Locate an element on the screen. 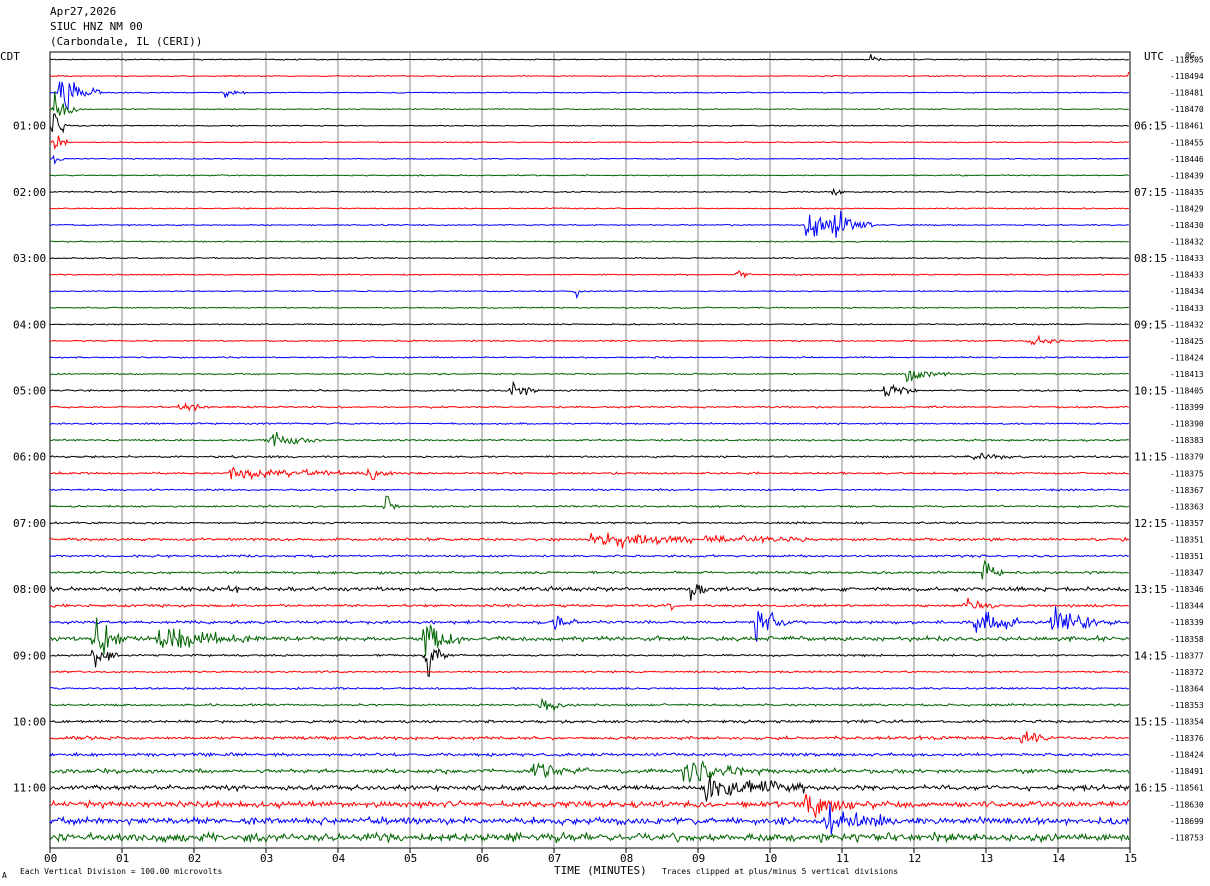 The width and height of the screenshot is (1210, 886). chart-date: Apr27,2026 is located at coordinates (83, 11).